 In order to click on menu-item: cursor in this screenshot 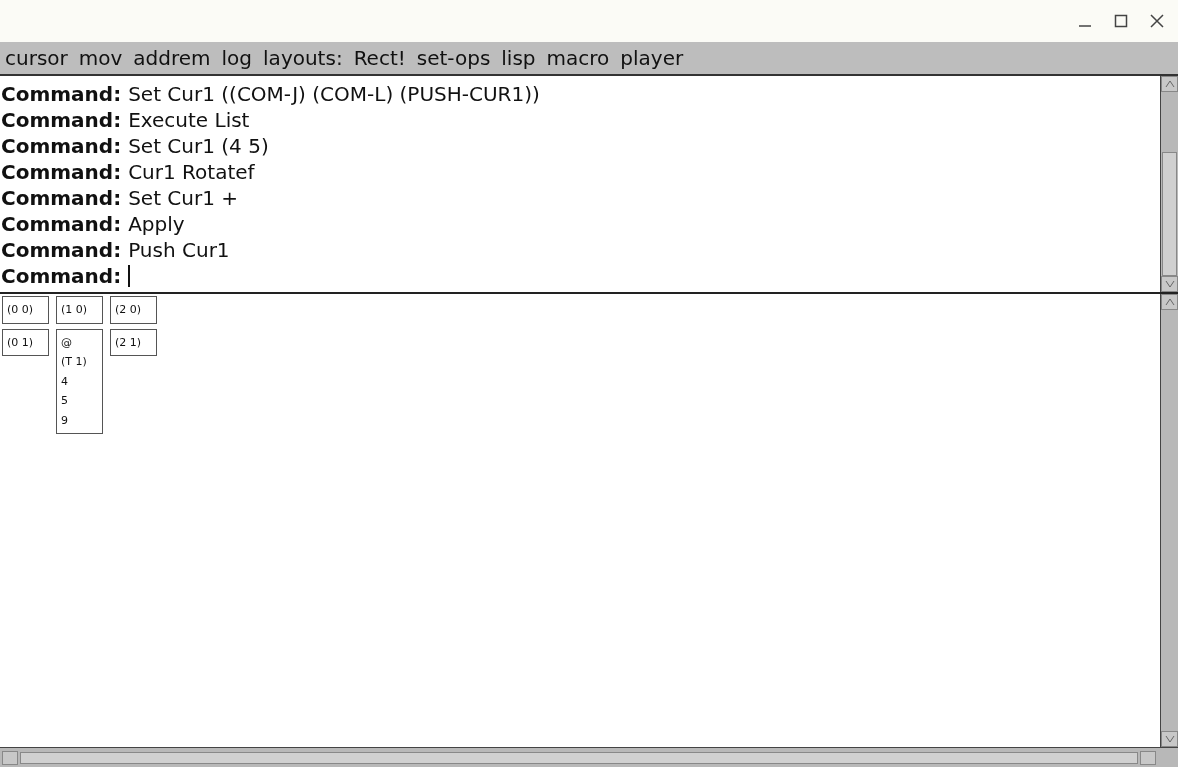, I will do `click(36, 58)`.